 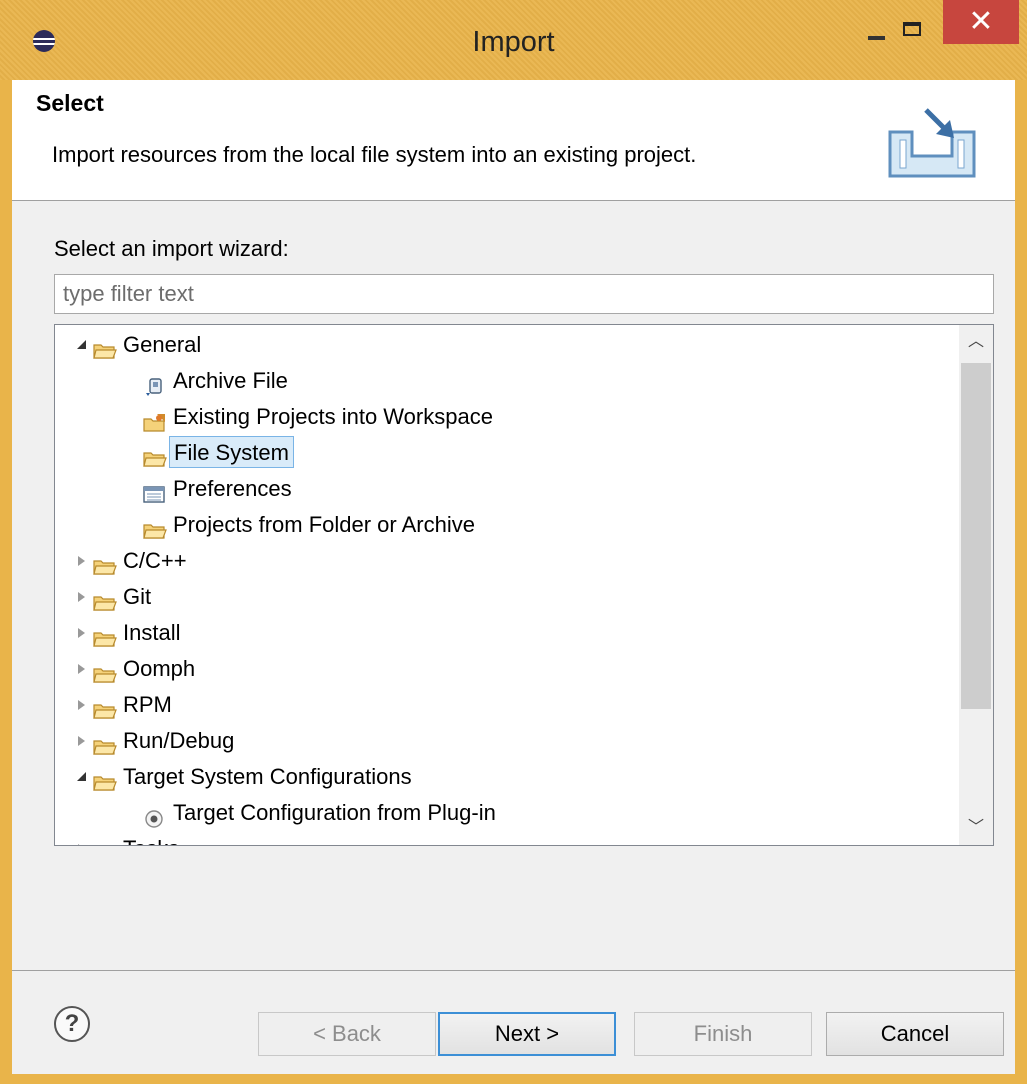 What do you see at coordinates (179, 740) in the screenshot?
I see `tree-item-label: Run/Debug` at bounding box center [179, 740].